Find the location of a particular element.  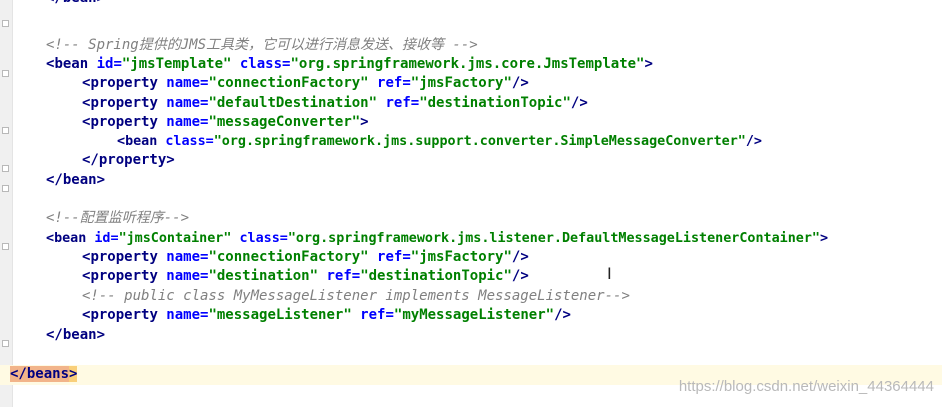

attribute-value: "jmsContainer" is located at coordinates (175, 238).